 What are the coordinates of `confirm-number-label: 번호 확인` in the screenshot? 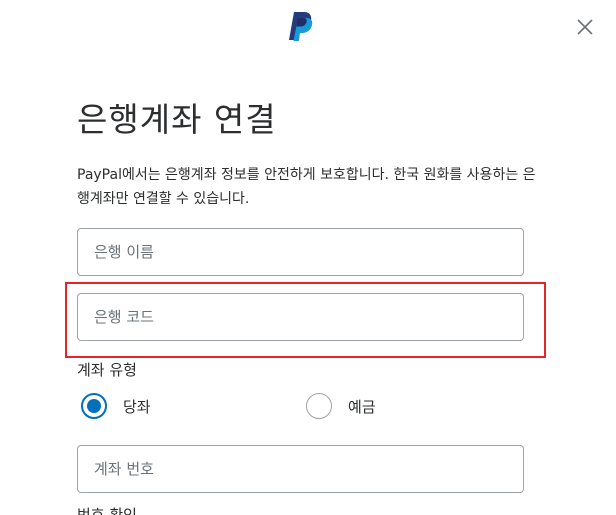 It's located at (107, 510).